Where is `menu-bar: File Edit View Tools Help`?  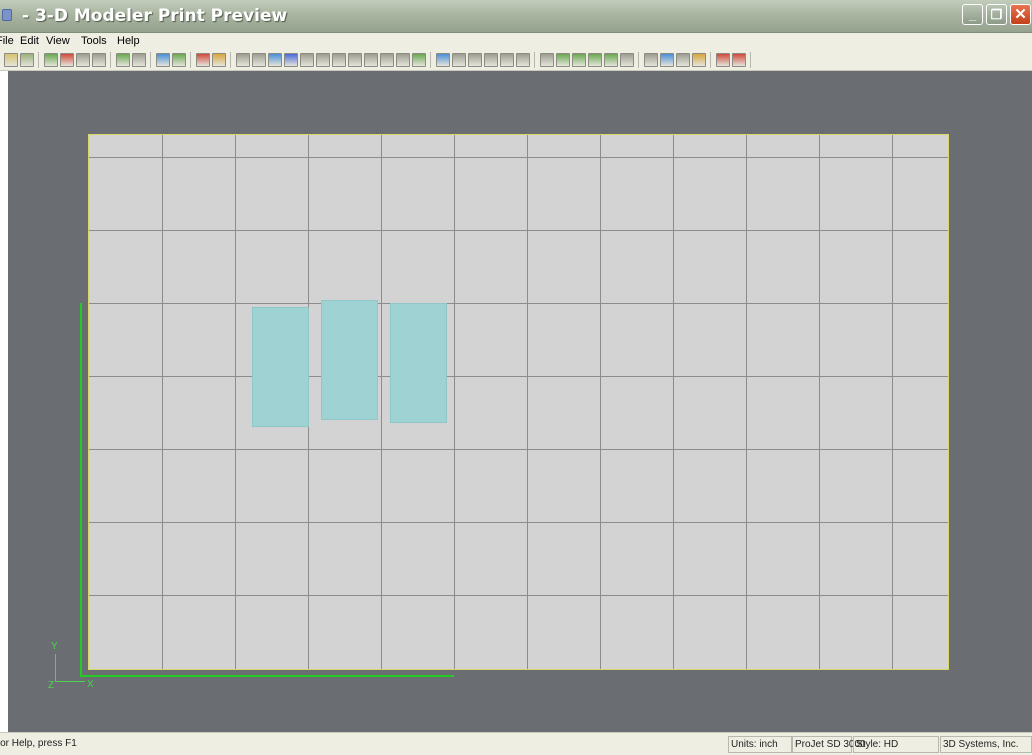 menu-bar: File Edit View Tools Help is located at coordinates (516, 41).